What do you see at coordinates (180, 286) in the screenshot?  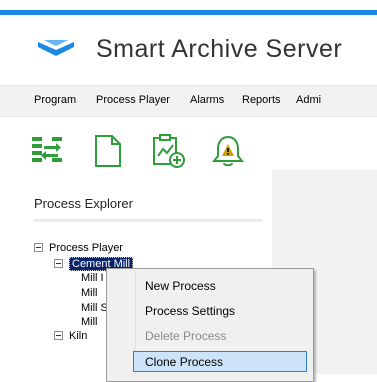 I see `menu-item-new-process: New Process` at bounding box center [180, 286].